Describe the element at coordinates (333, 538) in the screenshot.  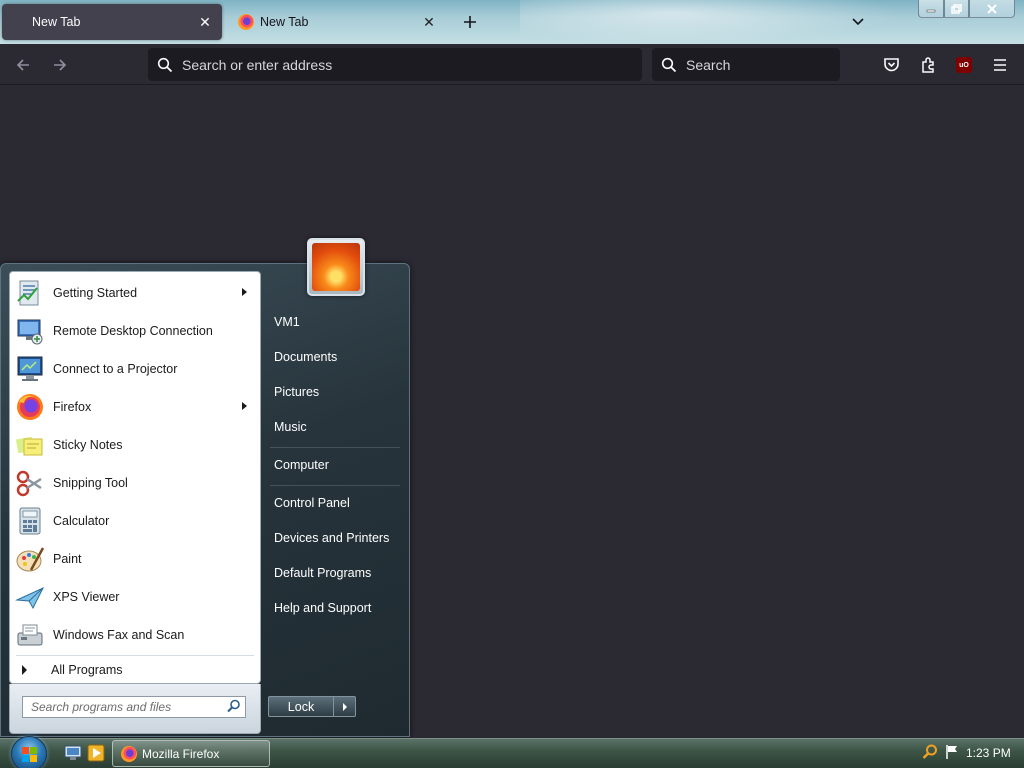
I see `start-link-devices-and-printers: Devices and Printers` at that location.